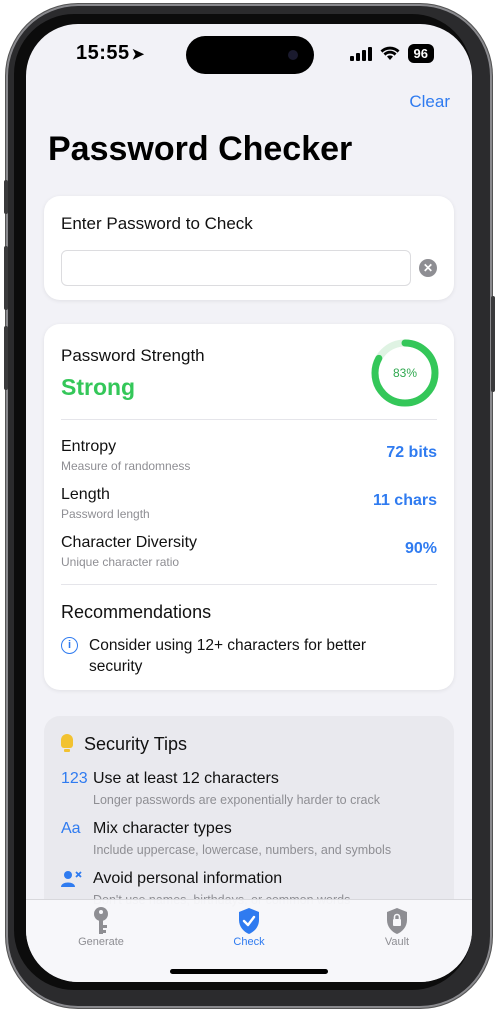 The height and width of the screenshot is (1012, 500). I want to click on page-title: Password Checker, so click(200, 149).